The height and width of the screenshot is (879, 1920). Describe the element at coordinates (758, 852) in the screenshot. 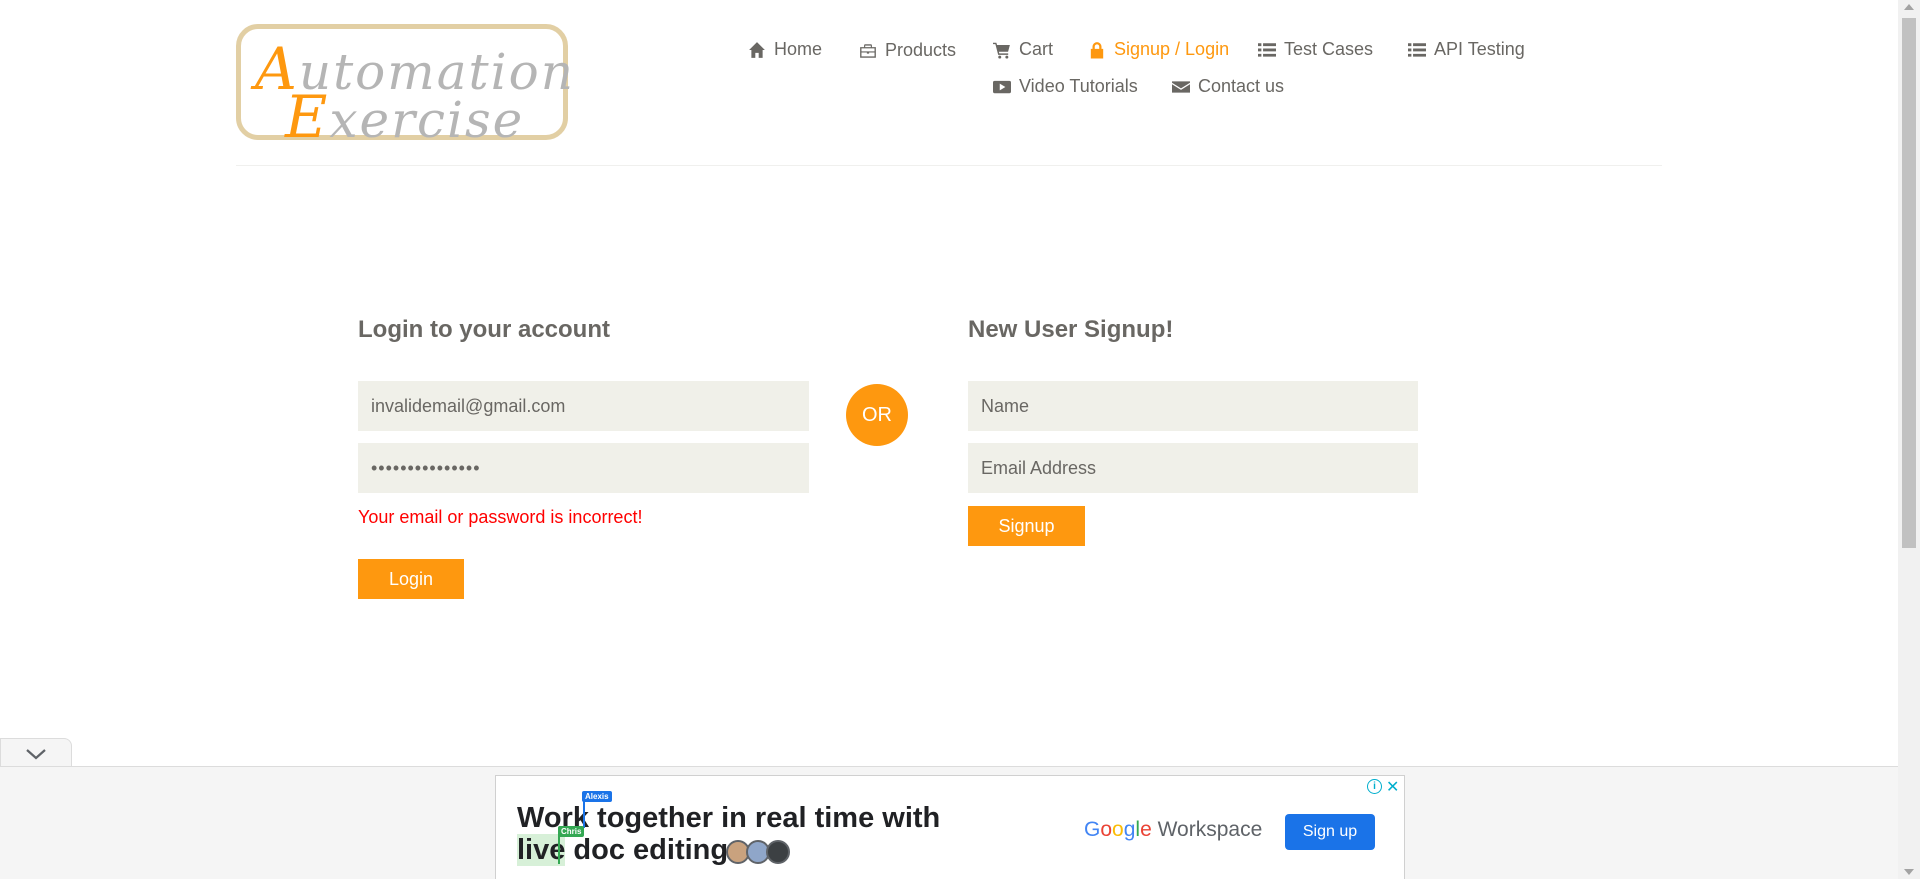

I see `collaborator-avatars` at that location.